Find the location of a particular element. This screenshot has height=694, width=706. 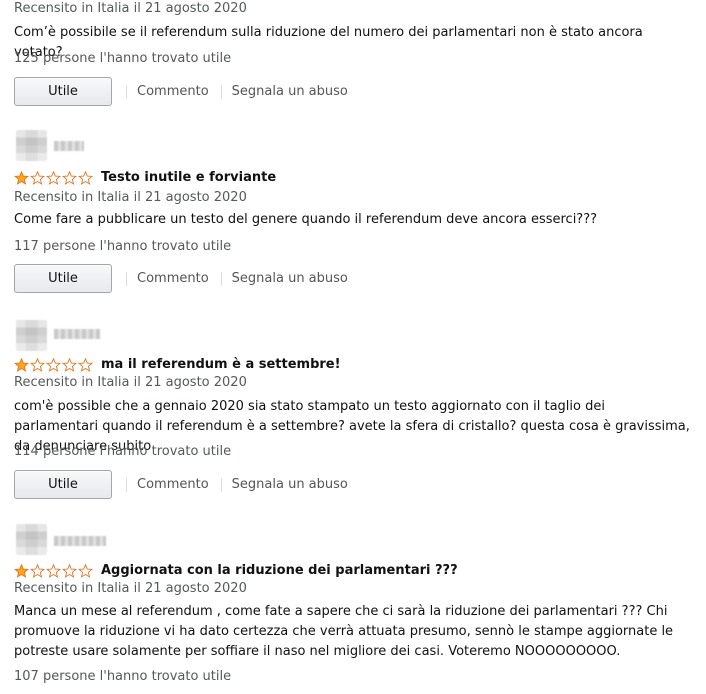

review-title: ma il referendum è a settembre! is located at coordinates (221, 364).